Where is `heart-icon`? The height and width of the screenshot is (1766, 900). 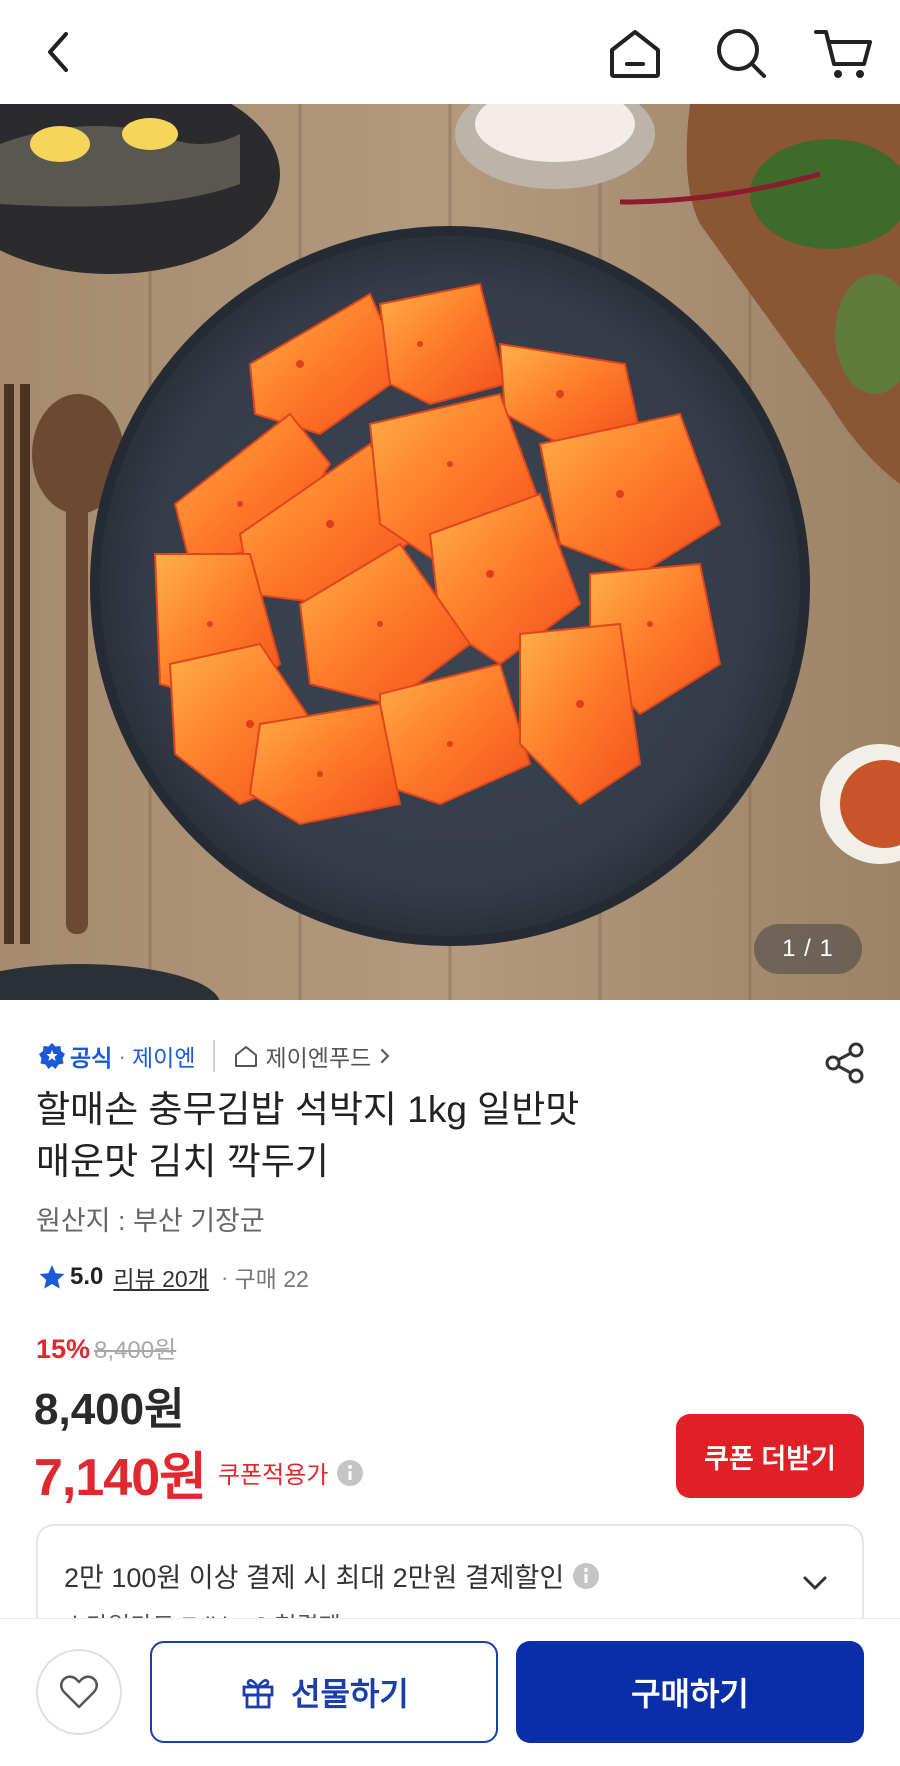 heart-icon is located at coordinates (79, 1692).